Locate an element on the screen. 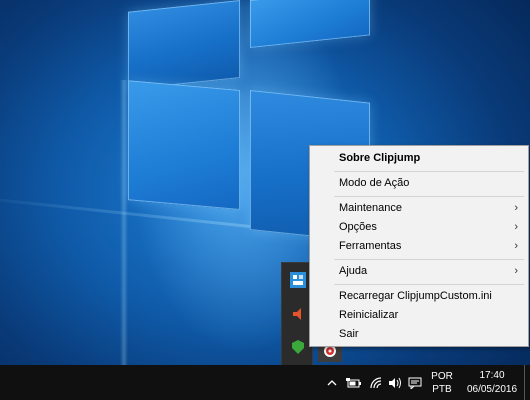 This screenshot has height=400, width=530. battery-icon is located at coordinates (354, 382).